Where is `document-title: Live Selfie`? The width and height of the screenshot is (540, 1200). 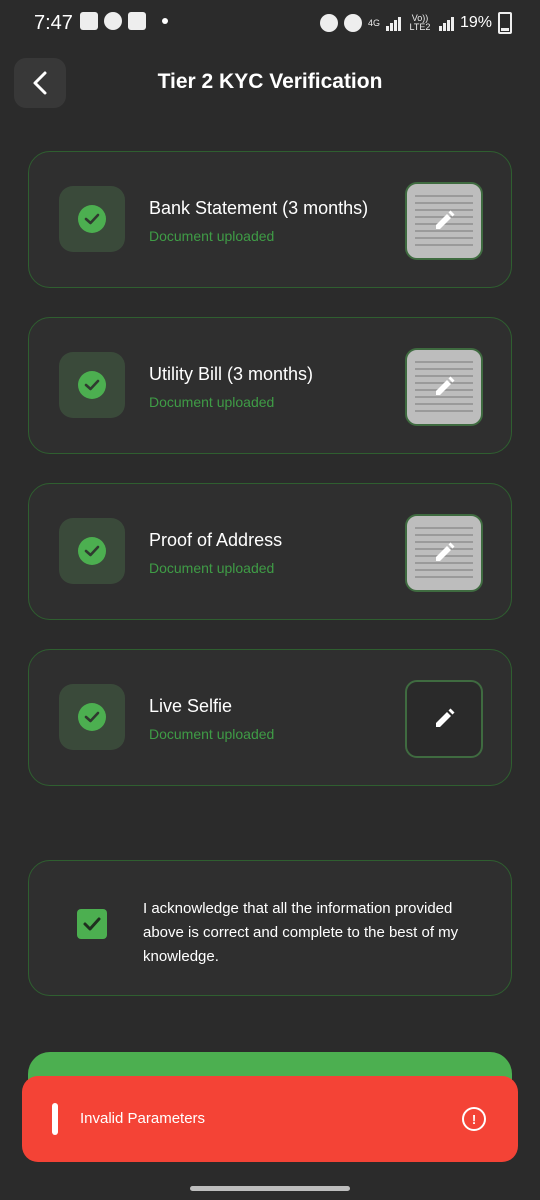
document-title: Live Selfie is located at coordinates (191, 706).